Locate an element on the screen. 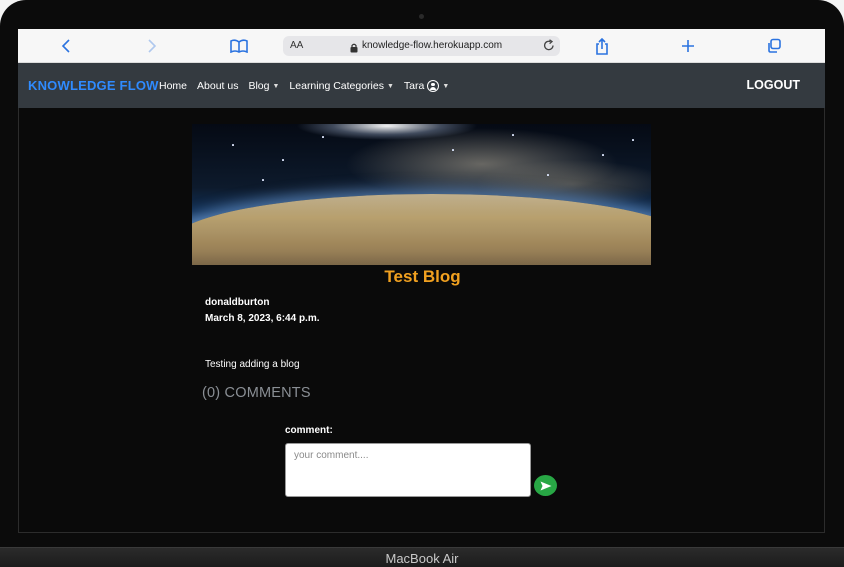  new-tab-icon is located at coordinates (688, 46).